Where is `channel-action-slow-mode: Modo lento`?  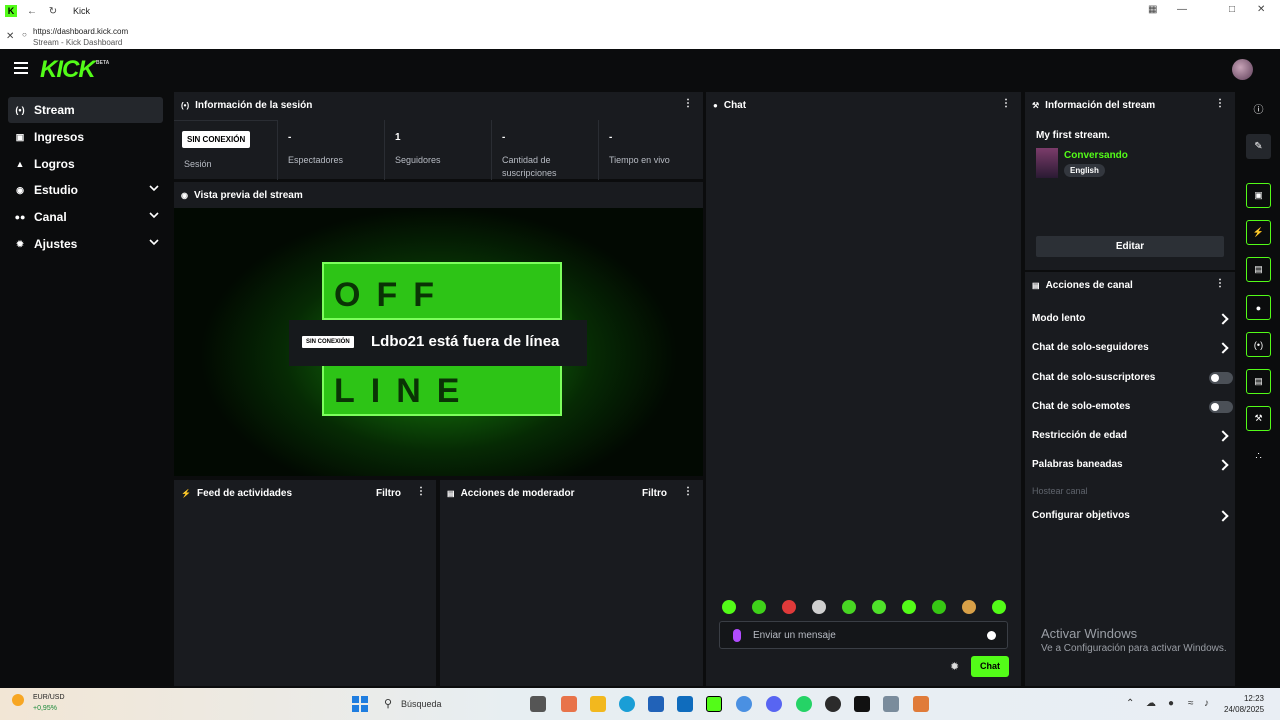
channel-action-slow-mode: Modo lento is located at coordinates (1130, 321).